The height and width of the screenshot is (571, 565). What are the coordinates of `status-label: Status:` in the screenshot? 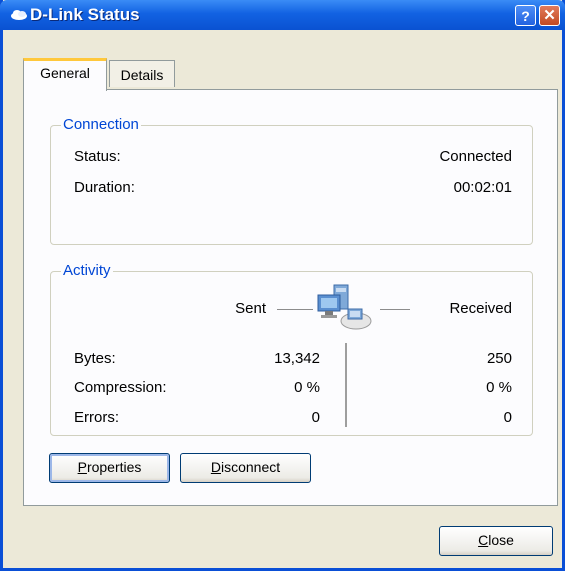 It's located at (97, 156).